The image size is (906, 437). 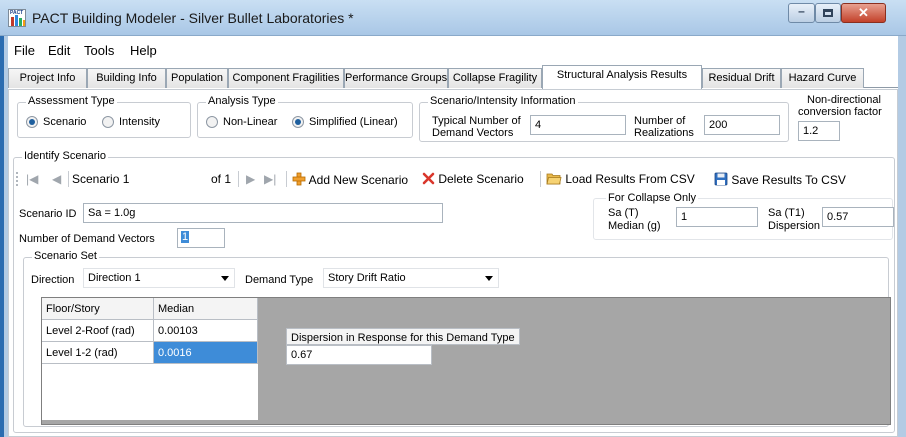 I want to click on direction-dropdown: Direction 1, so click(x=159, y=278).